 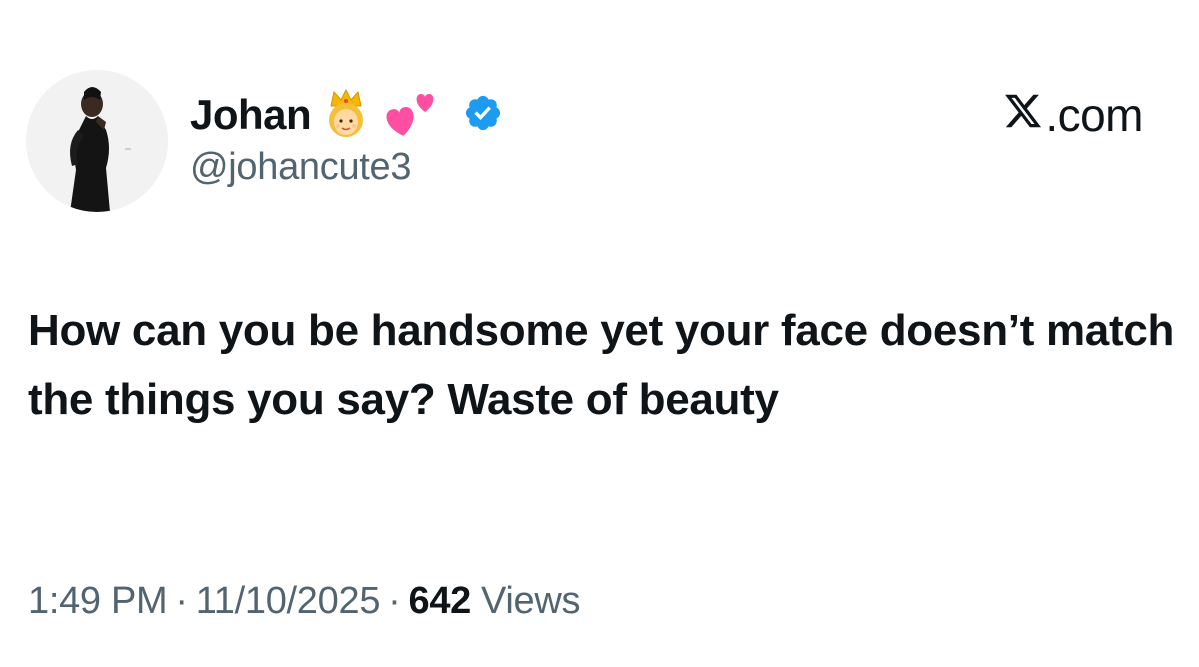 I want to click on display-name: Johan, so click(x=251, y=115).